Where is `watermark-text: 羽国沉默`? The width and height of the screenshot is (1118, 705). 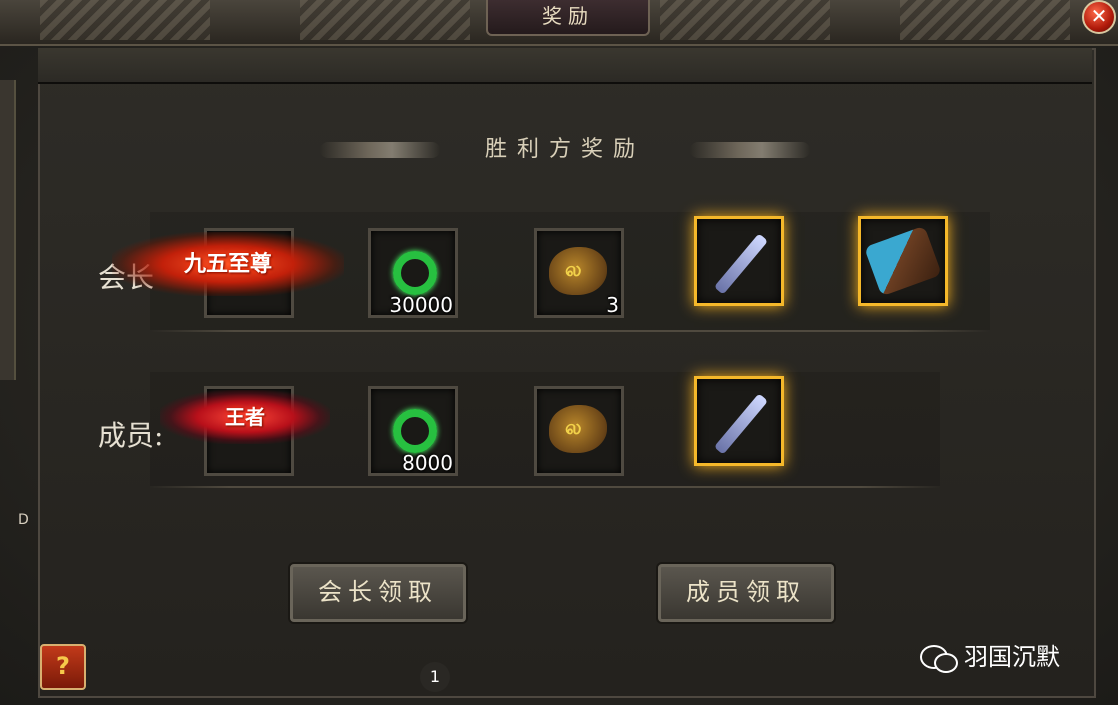
watermark-text: 羽国沉默 is located at coordinates (1012, 657).